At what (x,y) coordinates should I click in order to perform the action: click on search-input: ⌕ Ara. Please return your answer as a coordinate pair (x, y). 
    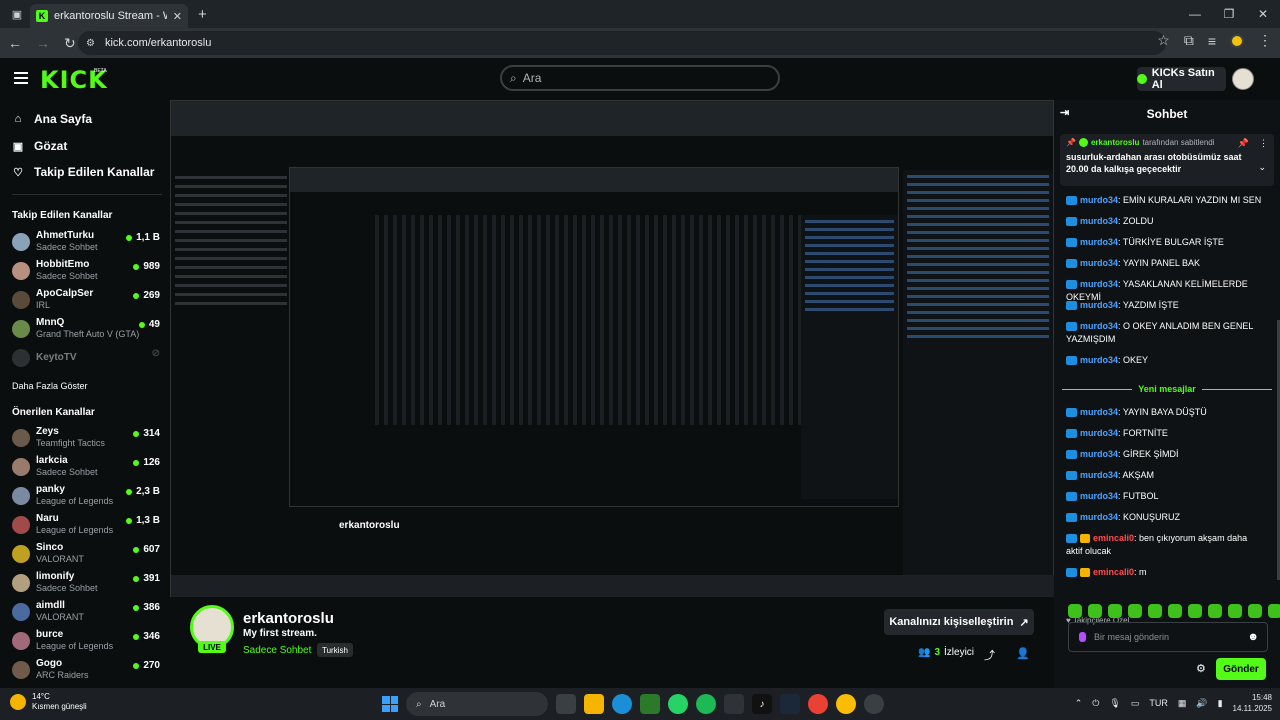
    Looking at the image, I should click on (640, 78).